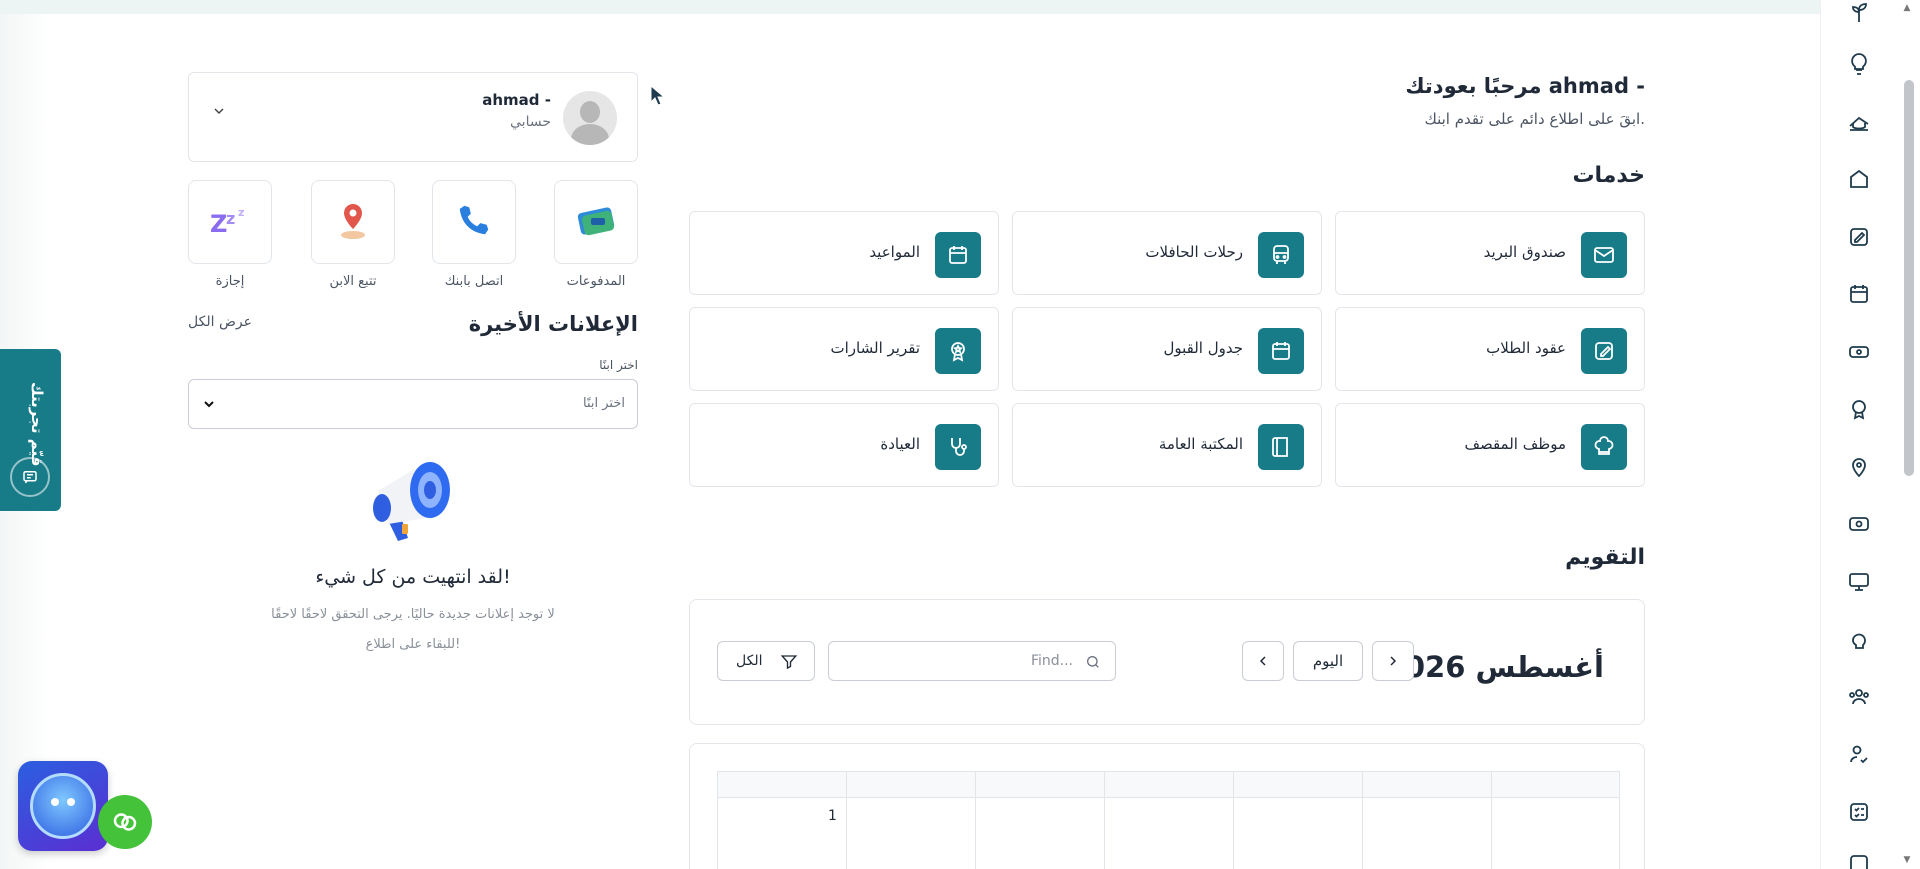  I want to click on ticket-icon, so click(1859, 352).